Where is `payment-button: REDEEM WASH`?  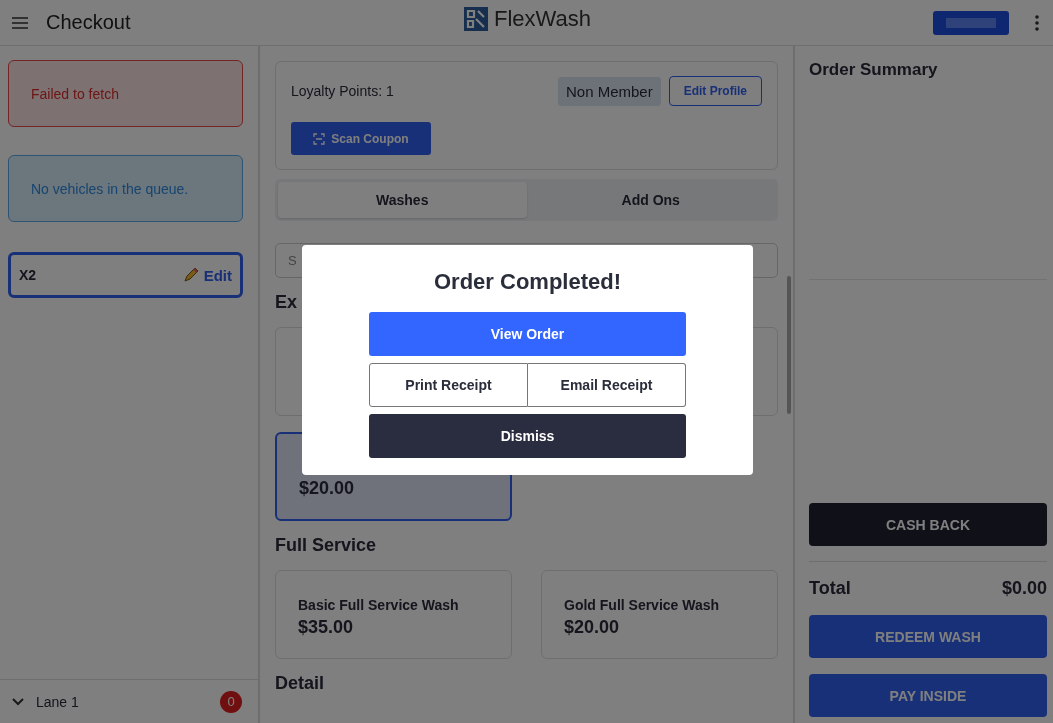 payment-button: REDEEM WASH is located at coordinates (928, 636).